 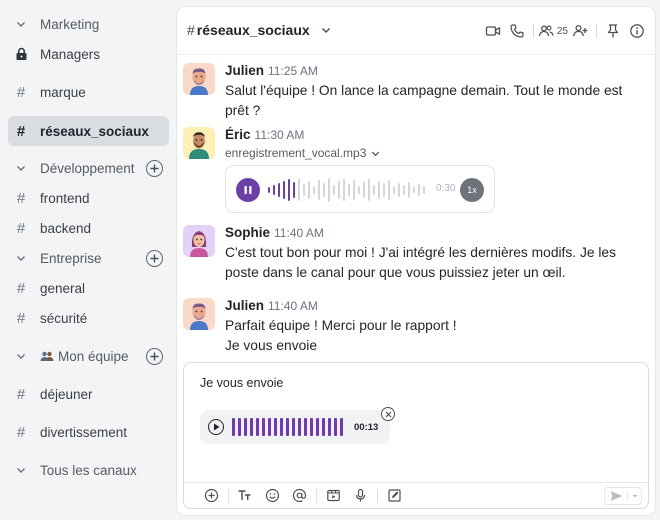 What do you see at coordinates (272, 496) in the screenshot?
I see `emoji-icon` at bounding box center [272, 496].